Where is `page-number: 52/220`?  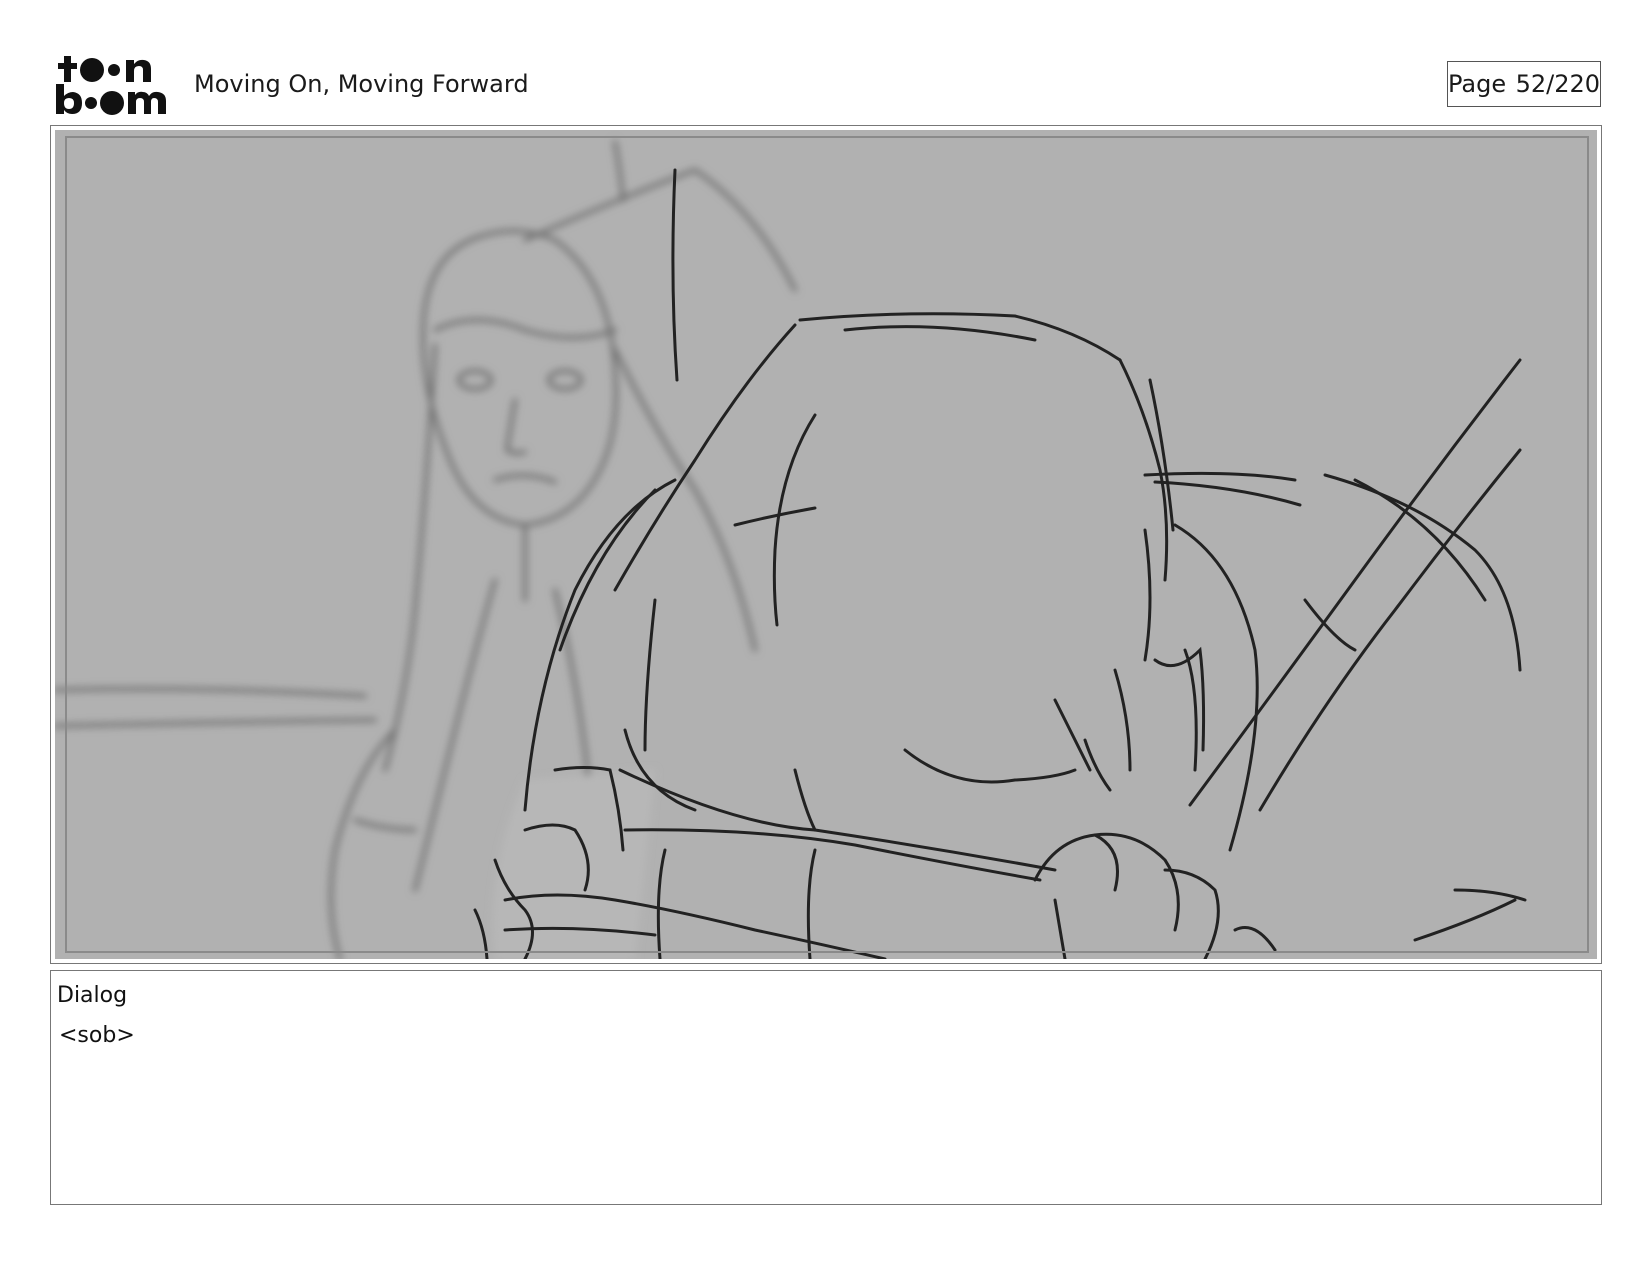 page-number: 52/220 is located at coordinates (1557, 84).